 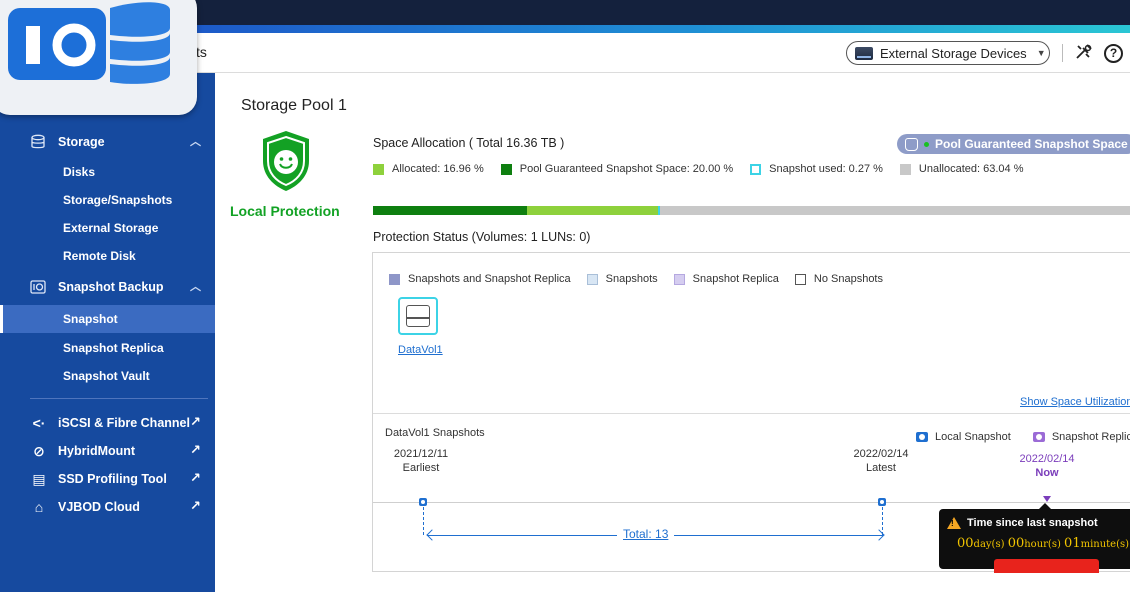 I want to click on sidebar-item-label: Remote Disk, so click(x=99, y=256).